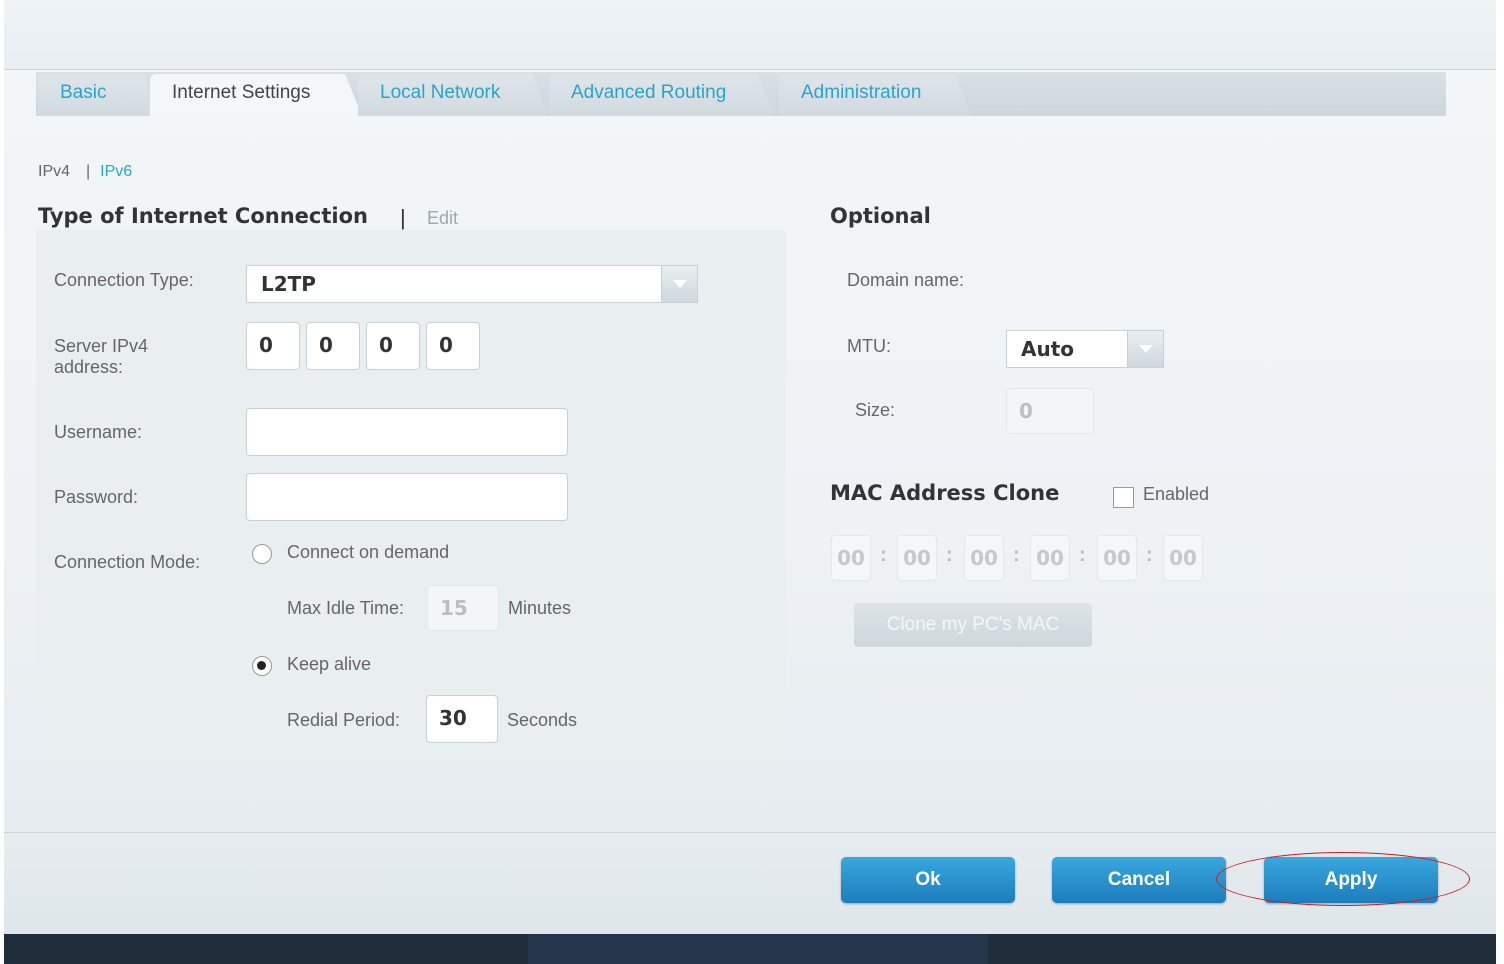  I want to click on top-header, so click(750, 35).